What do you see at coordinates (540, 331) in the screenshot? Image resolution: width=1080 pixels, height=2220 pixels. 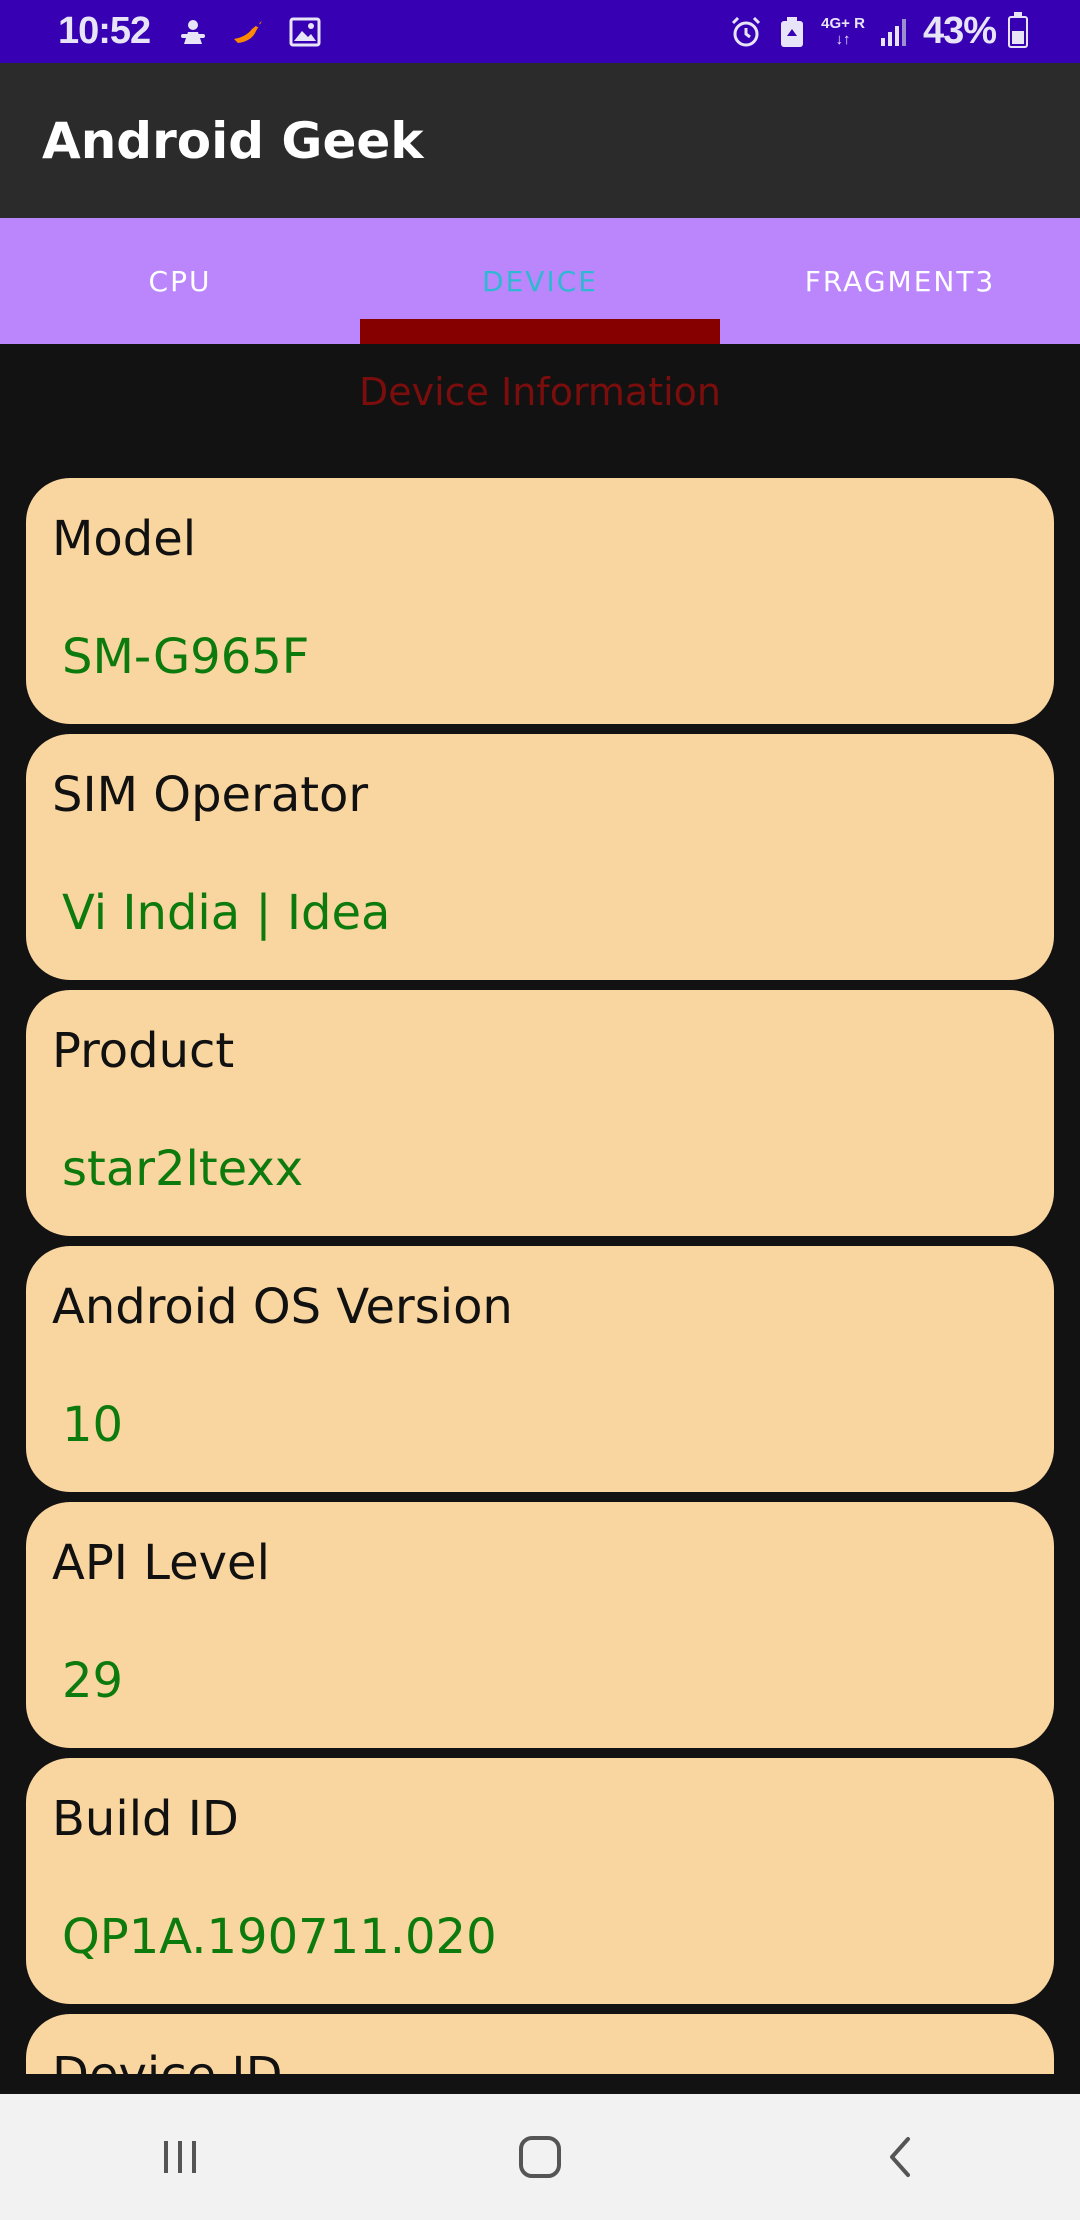 I see `tab-indicator` at bounding box center [540, 331].